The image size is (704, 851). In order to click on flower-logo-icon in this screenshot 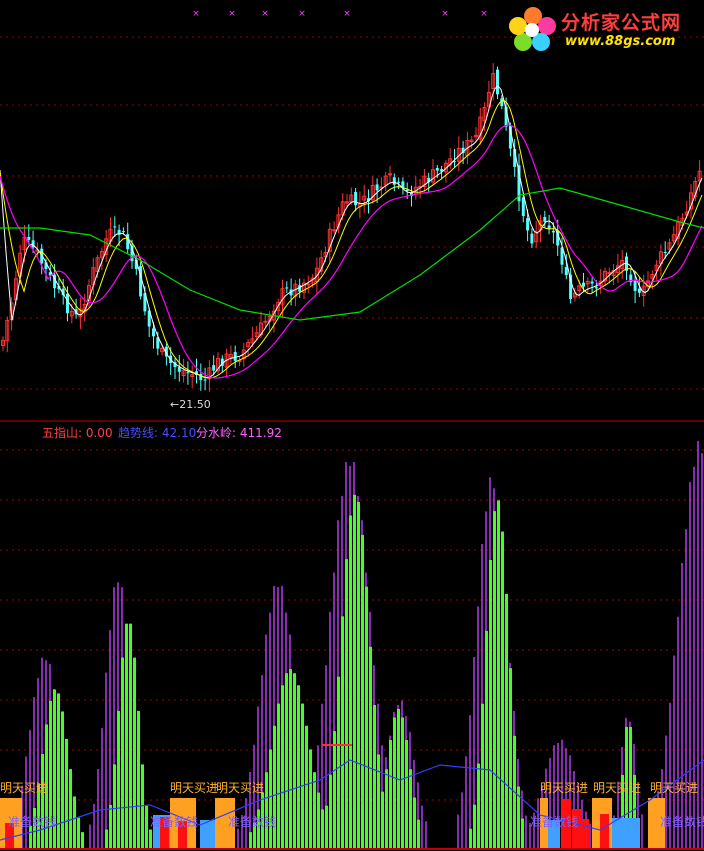, I will do `click(532, 29)`.